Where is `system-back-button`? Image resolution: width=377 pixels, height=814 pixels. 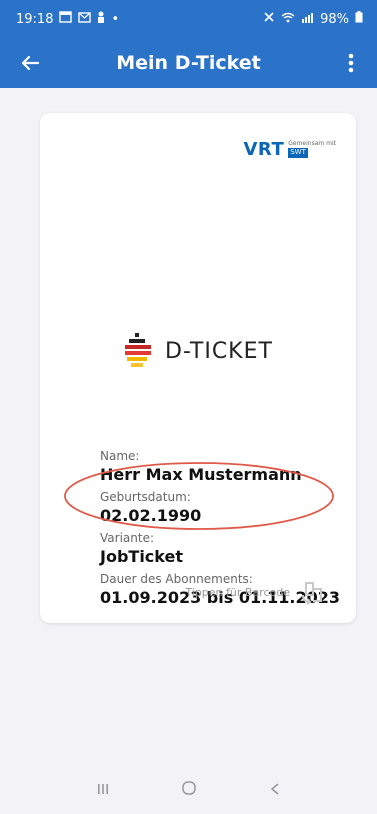
system-back-button is located at coordinates (275, 790).